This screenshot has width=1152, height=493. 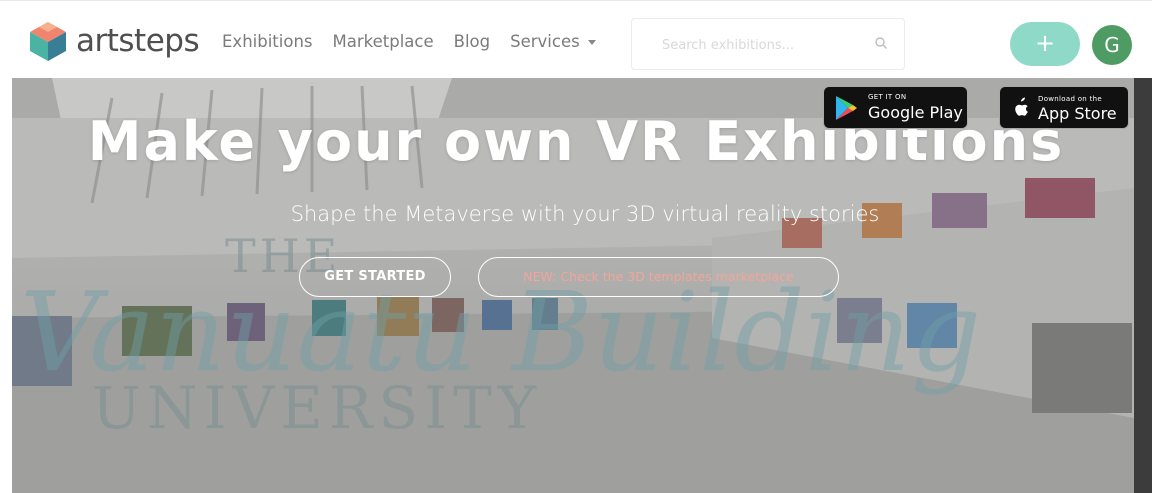 What do you see at coordinates (762, 45) in the screenshot?
I see `search-input` at bounding box center [762, 45].